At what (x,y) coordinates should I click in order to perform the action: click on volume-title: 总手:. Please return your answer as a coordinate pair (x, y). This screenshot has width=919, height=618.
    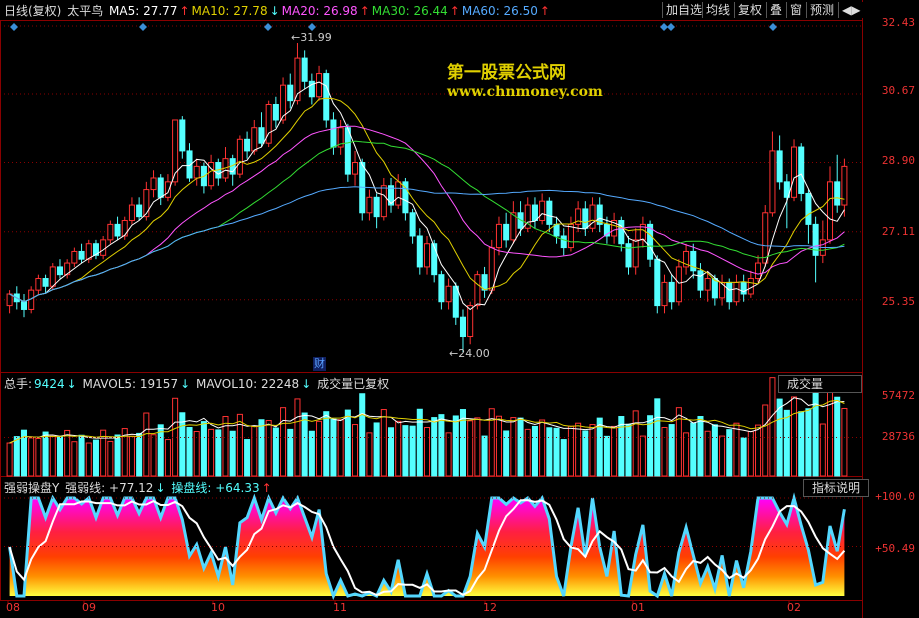
    Looking at the image, I should click on (18, 384).